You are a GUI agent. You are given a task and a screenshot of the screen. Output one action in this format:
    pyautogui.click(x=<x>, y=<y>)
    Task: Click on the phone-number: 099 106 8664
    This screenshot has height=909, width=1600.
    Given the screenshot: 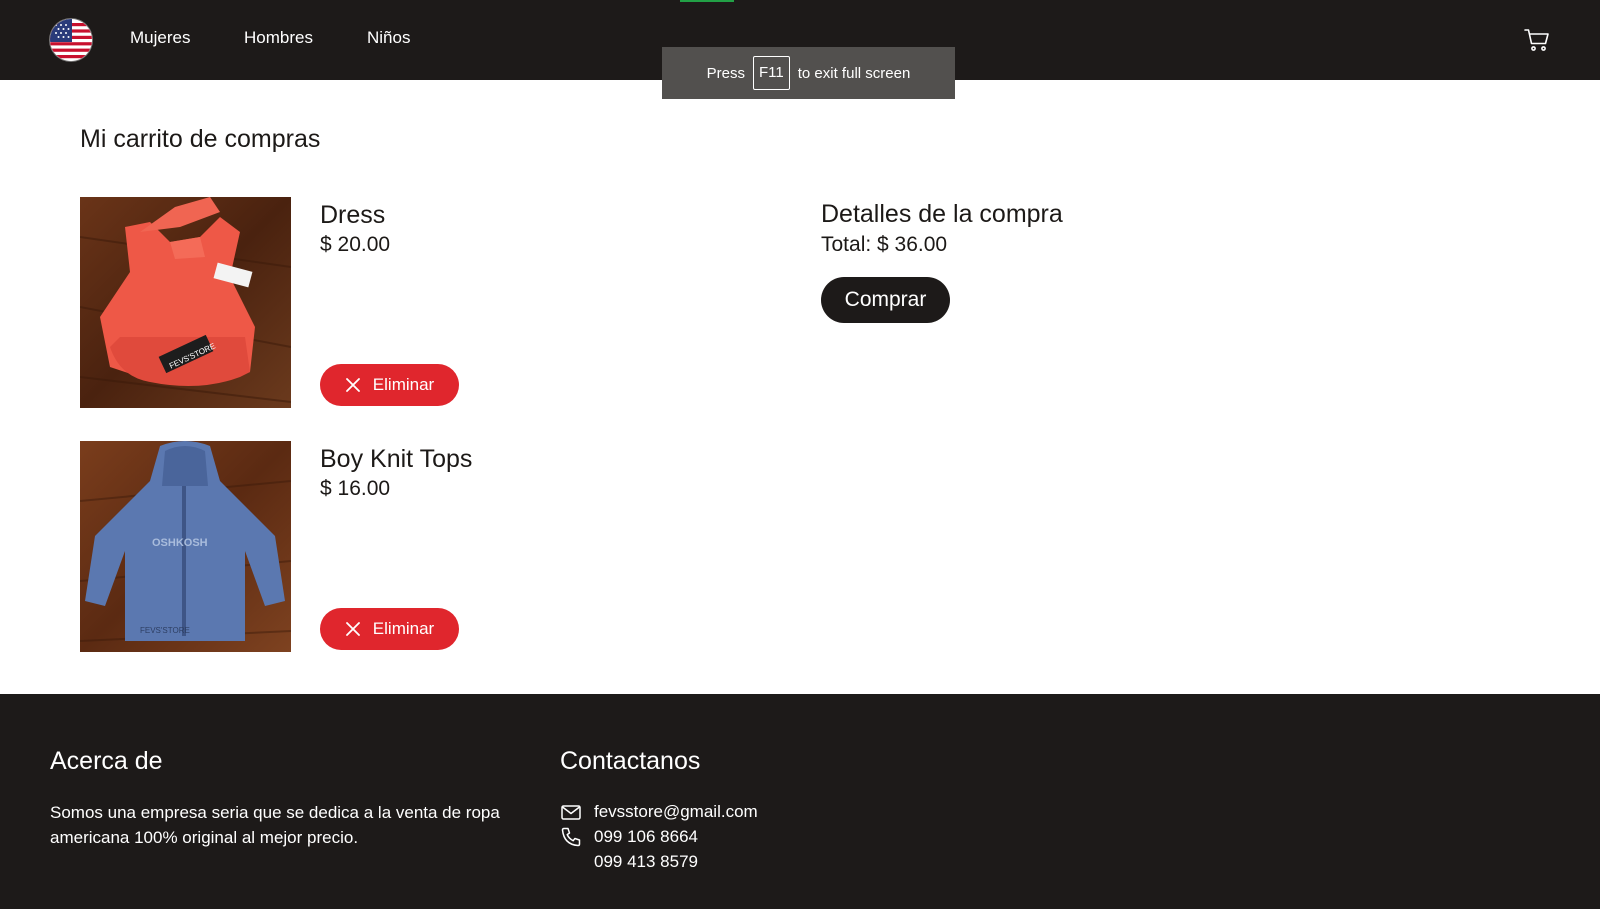 What is the action you would take?
    pyautogui.click(x=646, y=836)
    